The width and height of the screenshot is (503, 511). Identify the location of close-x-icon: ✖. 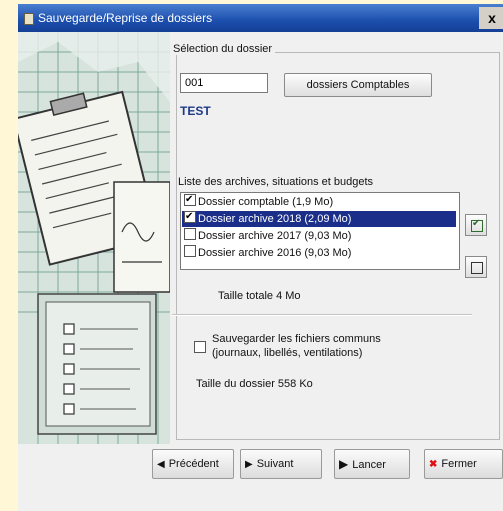
(433, 464).